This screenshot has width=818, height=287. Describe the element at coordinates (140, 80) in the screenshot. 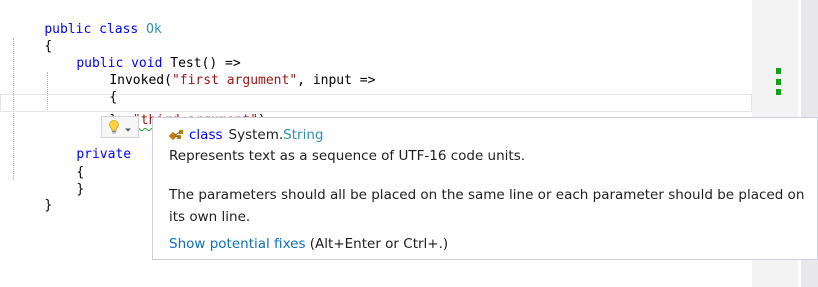

I see `method-call: Invoked(` at that location.